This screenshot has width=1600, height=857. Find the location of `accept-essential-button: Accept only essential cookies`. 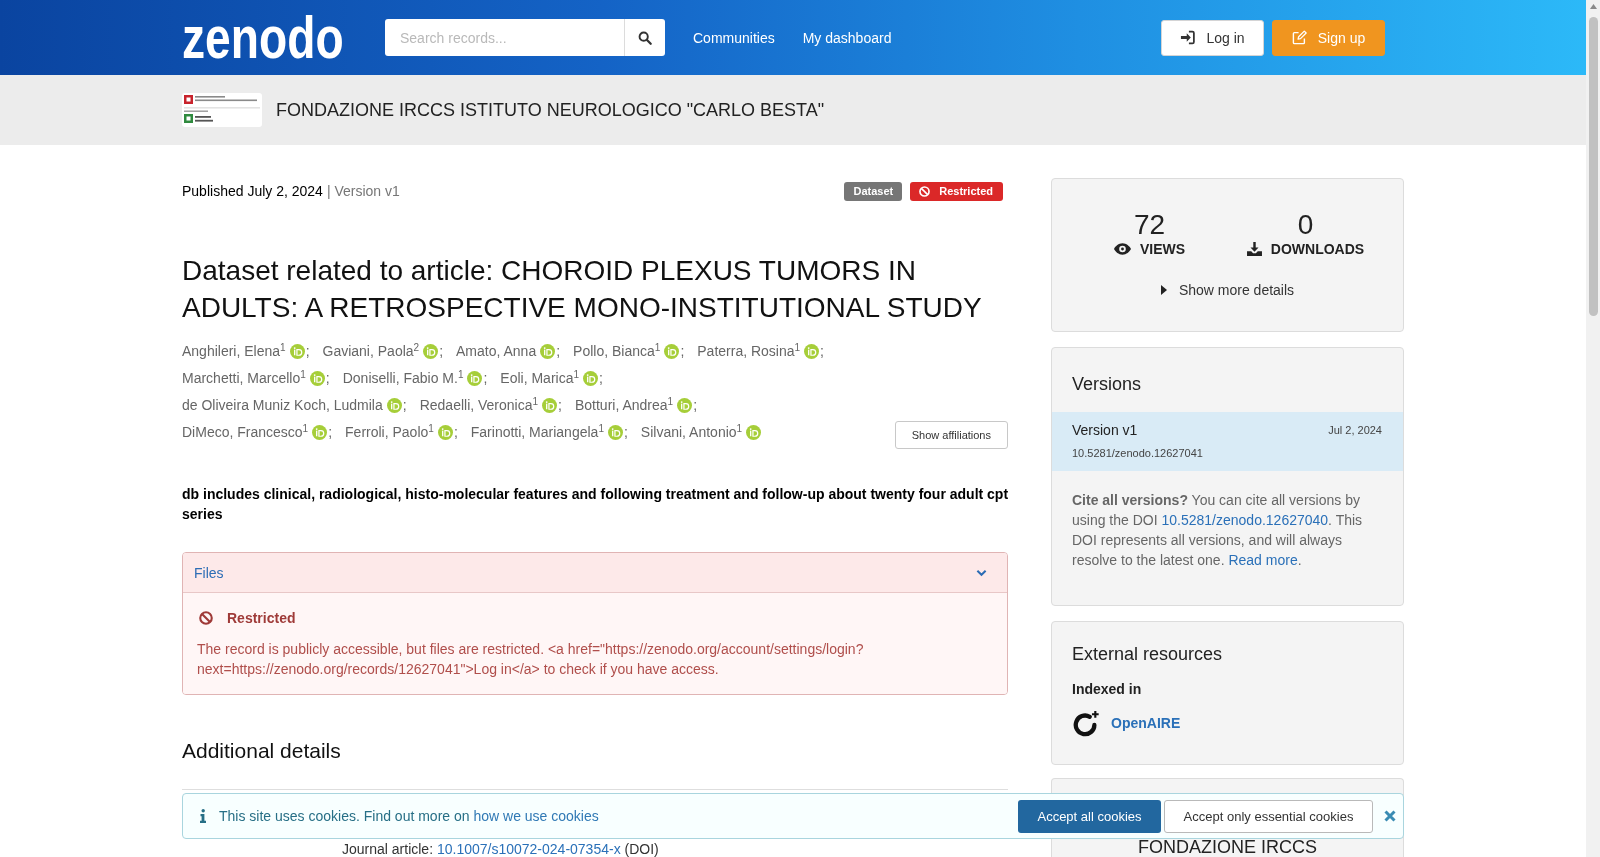

accept-essential-button: Accept only essential cookies is located at coordinates (1268, 816).